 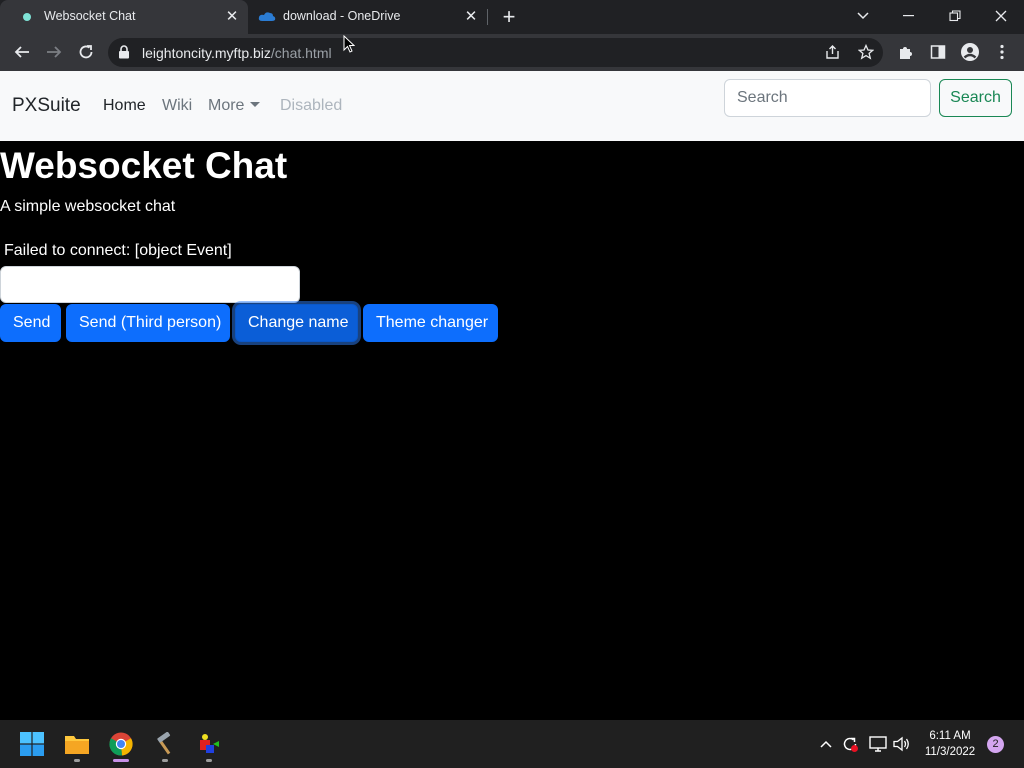 What do you see at coordinates (124, 52) in the screenshot?
I see `lock-icon` at bounding box center [124, 52].